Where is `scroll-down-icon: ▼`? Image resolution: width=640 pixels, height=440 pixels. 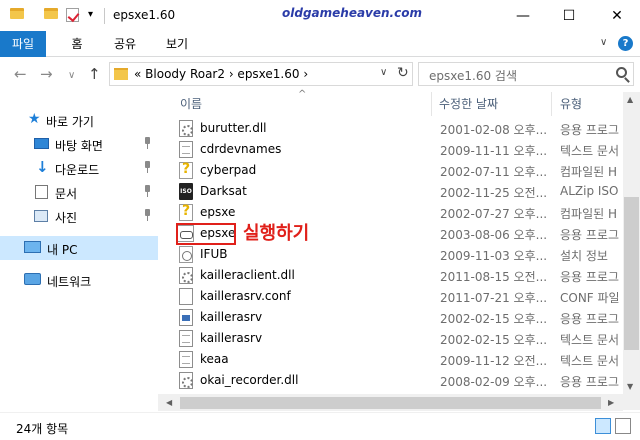
scroll-down-icon: ▼ is located at coordinates (630, 386).